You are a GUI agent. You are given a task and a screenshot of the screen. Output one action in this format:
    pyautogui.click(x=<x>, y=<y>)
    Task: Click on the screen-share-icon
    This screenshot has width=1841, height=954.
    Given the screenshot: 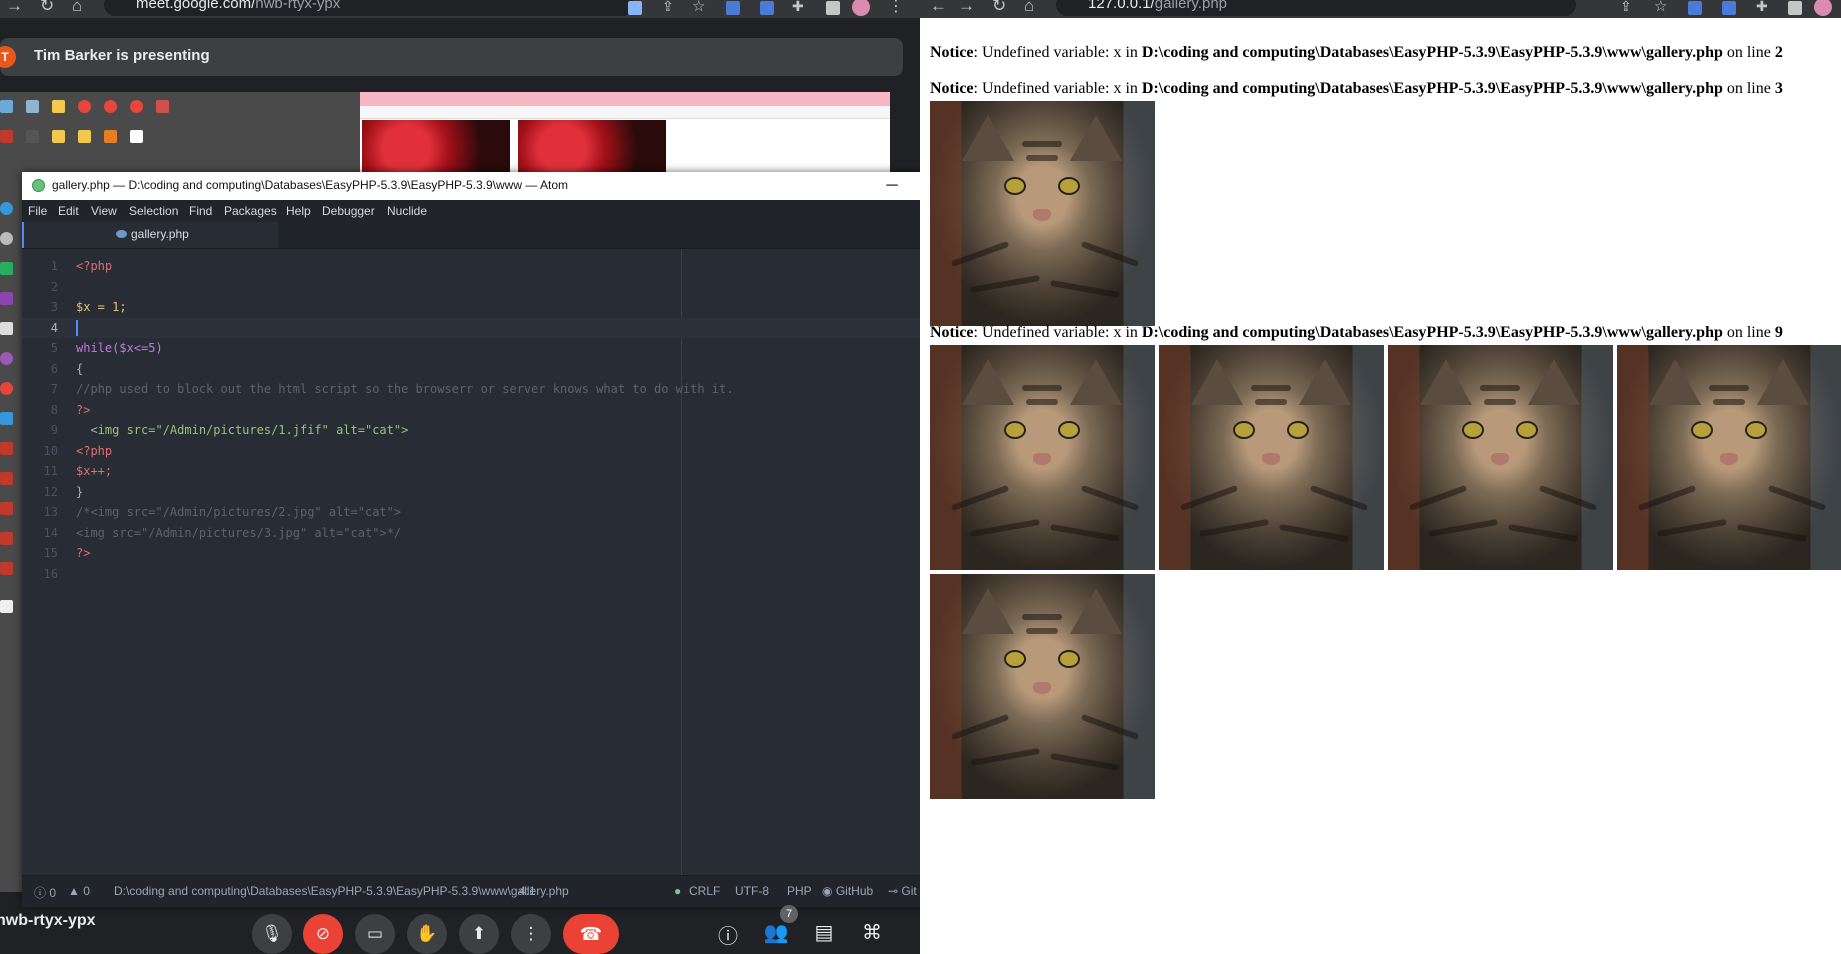 What is the action you would take?
    pyautogui.click(x=635, y=8)
    